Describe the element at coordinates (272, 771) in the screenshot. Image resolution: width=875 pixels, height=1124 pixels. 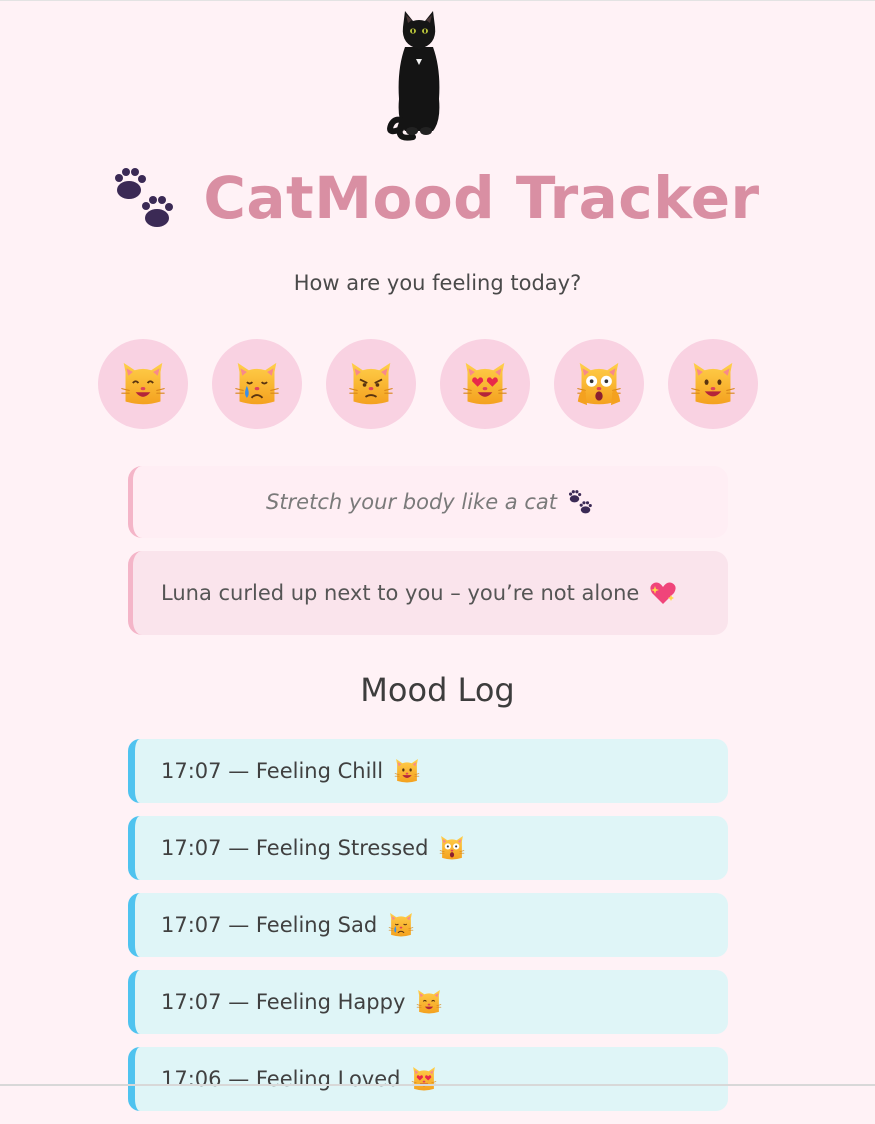
I see `log-entry-text: 17:07 — Feeling Chill` at that location.